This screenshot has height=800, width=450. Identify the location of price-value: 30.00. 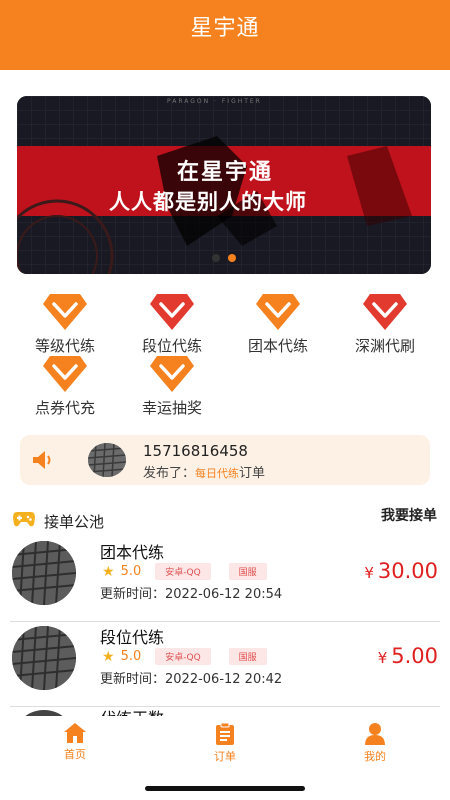
(407, 571).